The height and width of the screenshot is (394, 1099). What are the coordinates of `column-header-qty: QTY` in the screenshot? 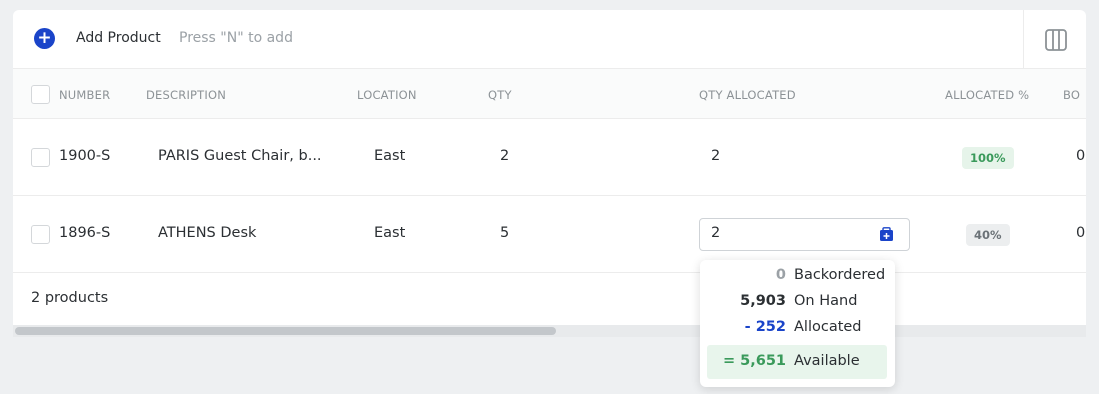 It's located at (500, 95).